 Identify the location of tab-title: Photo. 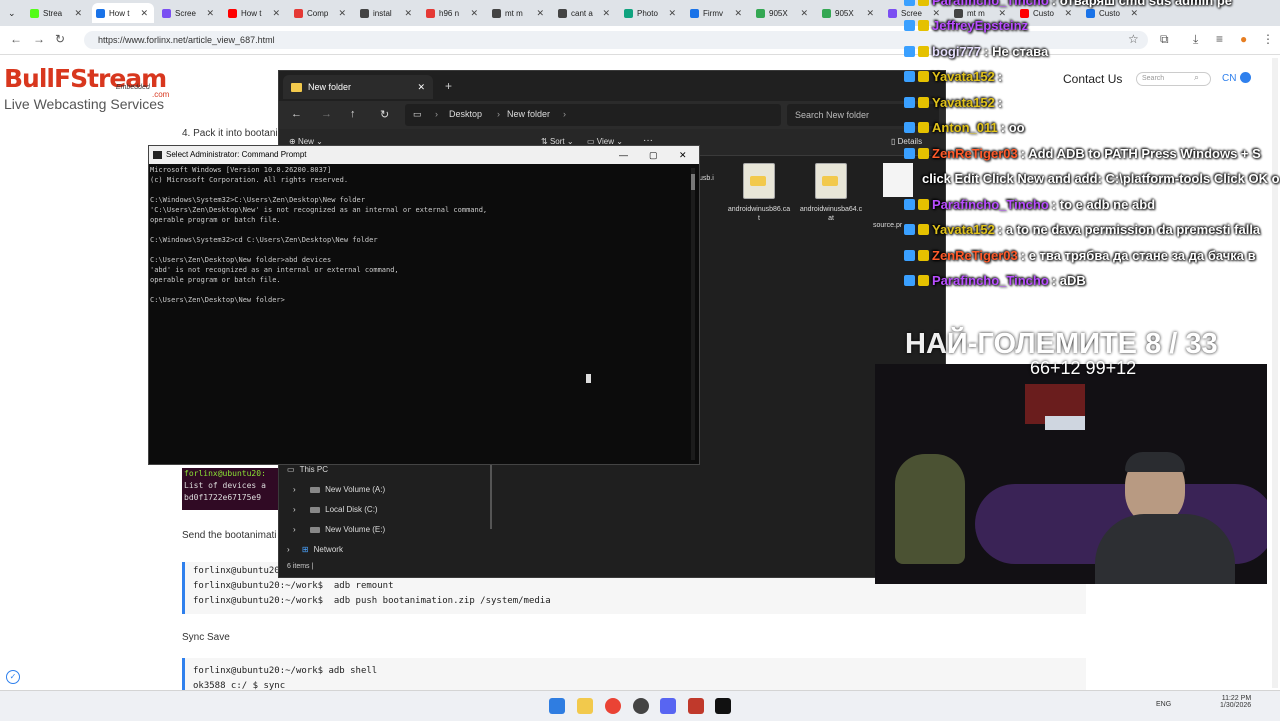
(647, 13).